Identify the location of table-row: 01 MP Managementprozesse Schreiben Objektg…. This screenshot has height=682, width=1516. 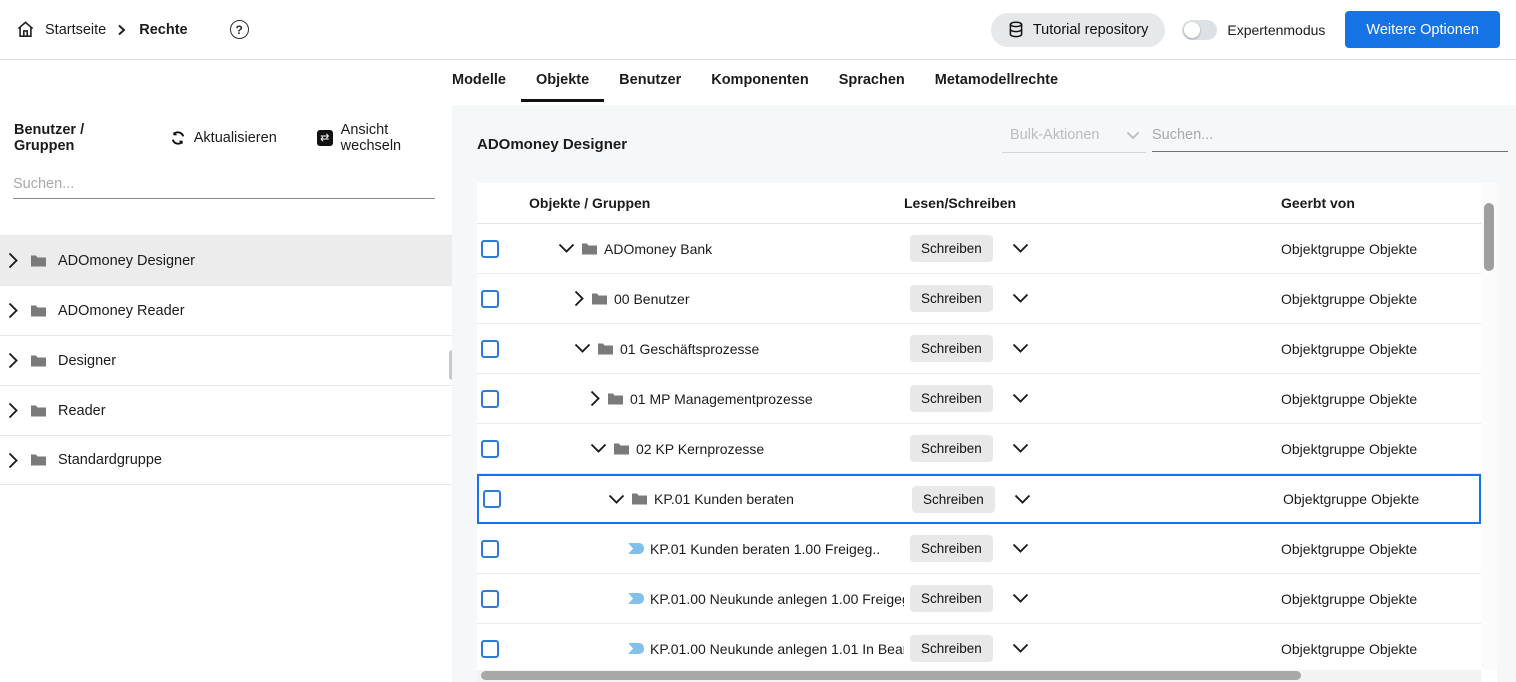
(979, 399).